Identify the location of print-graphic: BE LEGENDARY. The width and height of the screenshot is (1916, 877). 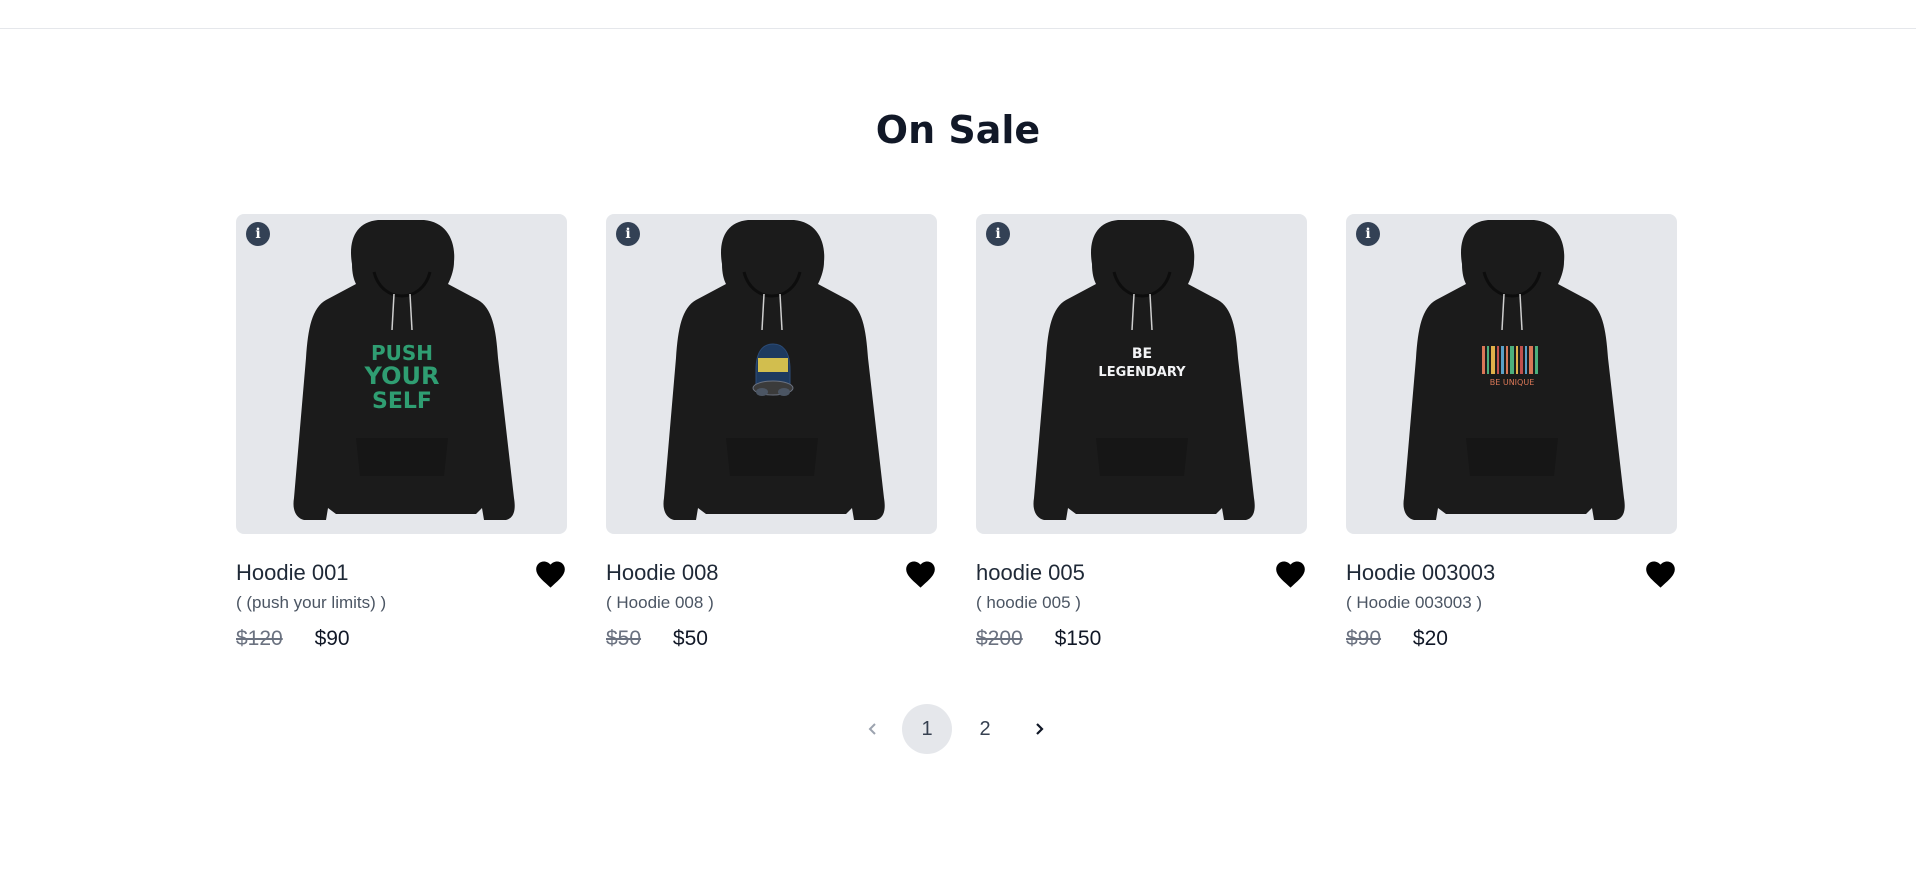
(1142, 363).